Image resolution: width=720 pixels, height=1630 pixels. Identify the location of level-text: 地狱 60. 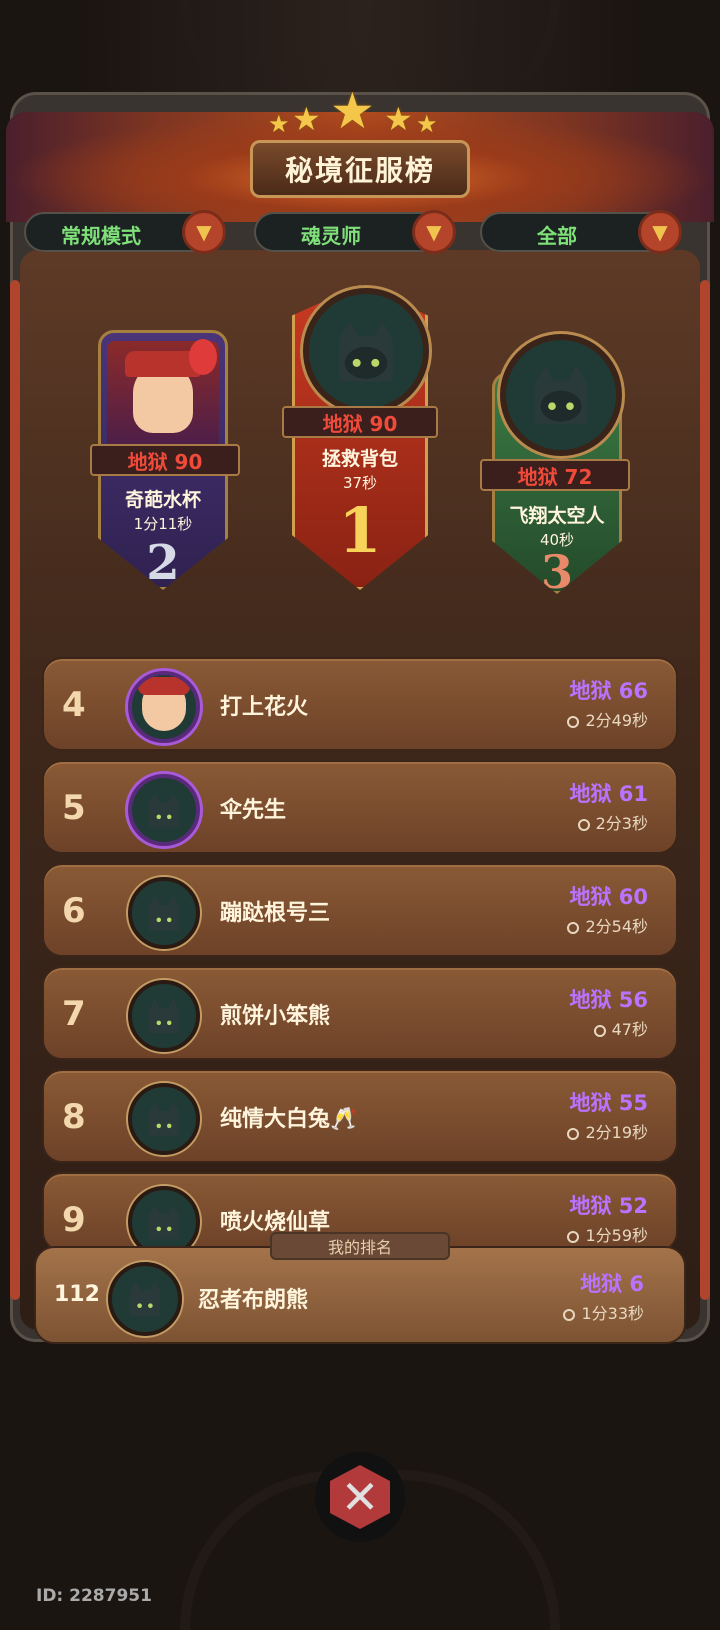
(608, 897).